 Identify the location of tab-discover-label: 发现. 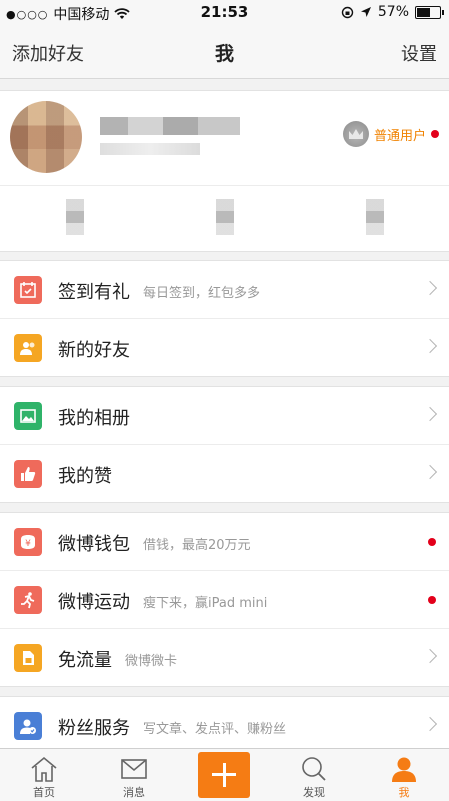
(314, 792).